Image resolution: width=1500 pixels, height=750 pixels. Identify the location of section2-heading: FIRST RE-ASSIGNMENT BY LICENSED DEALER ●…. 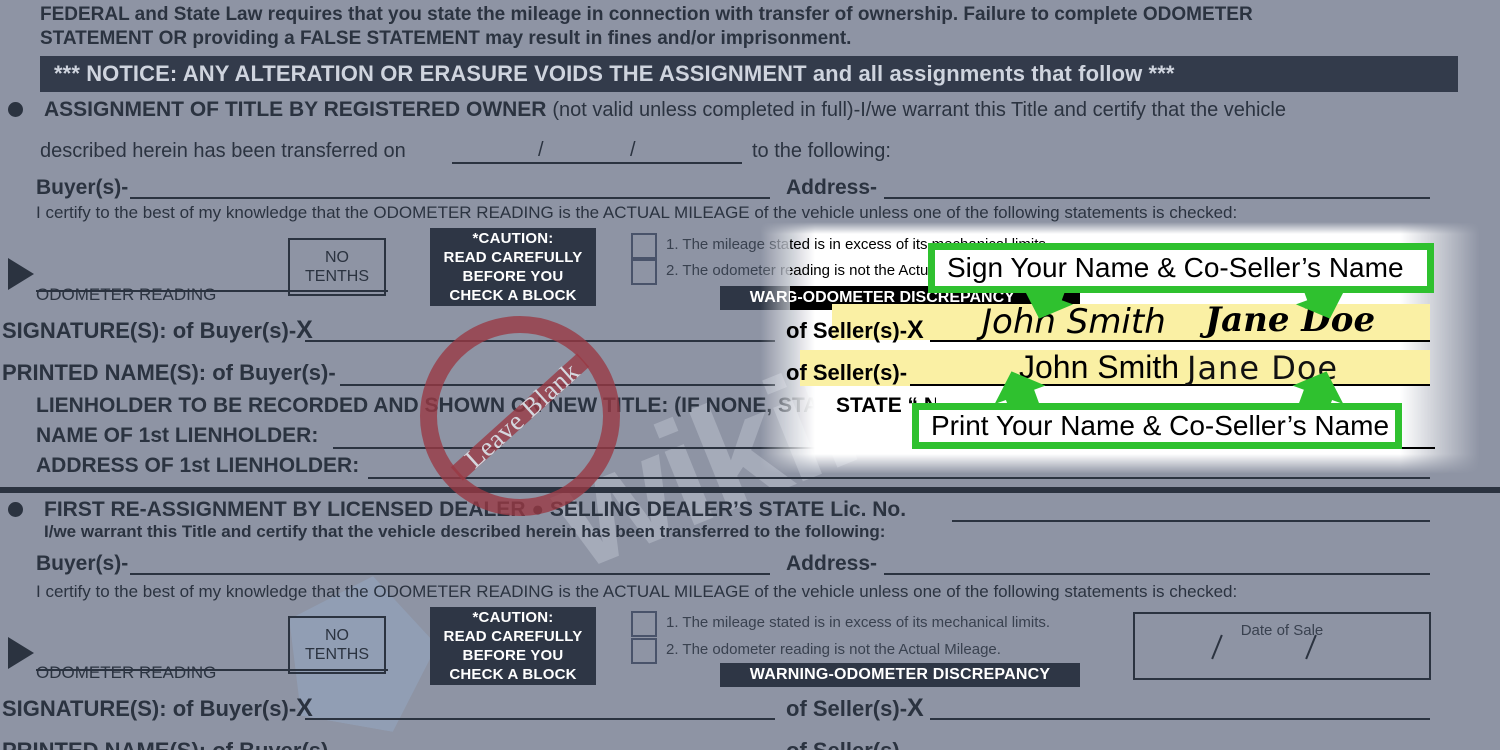
(475, 509).